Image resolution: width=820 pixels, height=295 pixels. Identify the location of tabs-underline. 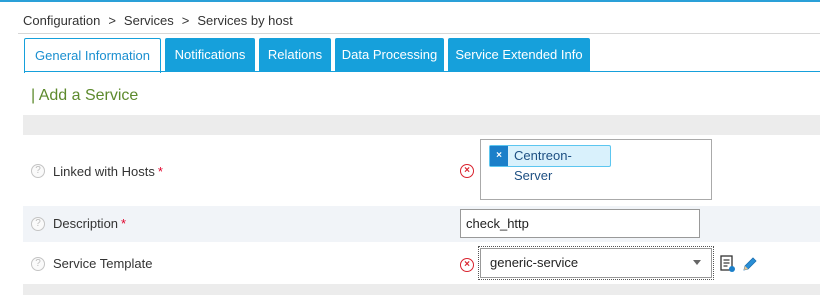
(422, 71).